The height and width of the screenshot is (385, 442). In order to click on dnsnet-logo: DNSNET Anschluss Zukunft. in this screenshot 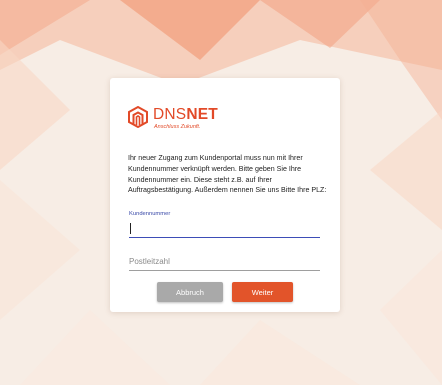, I will do `click(183, 118)`.